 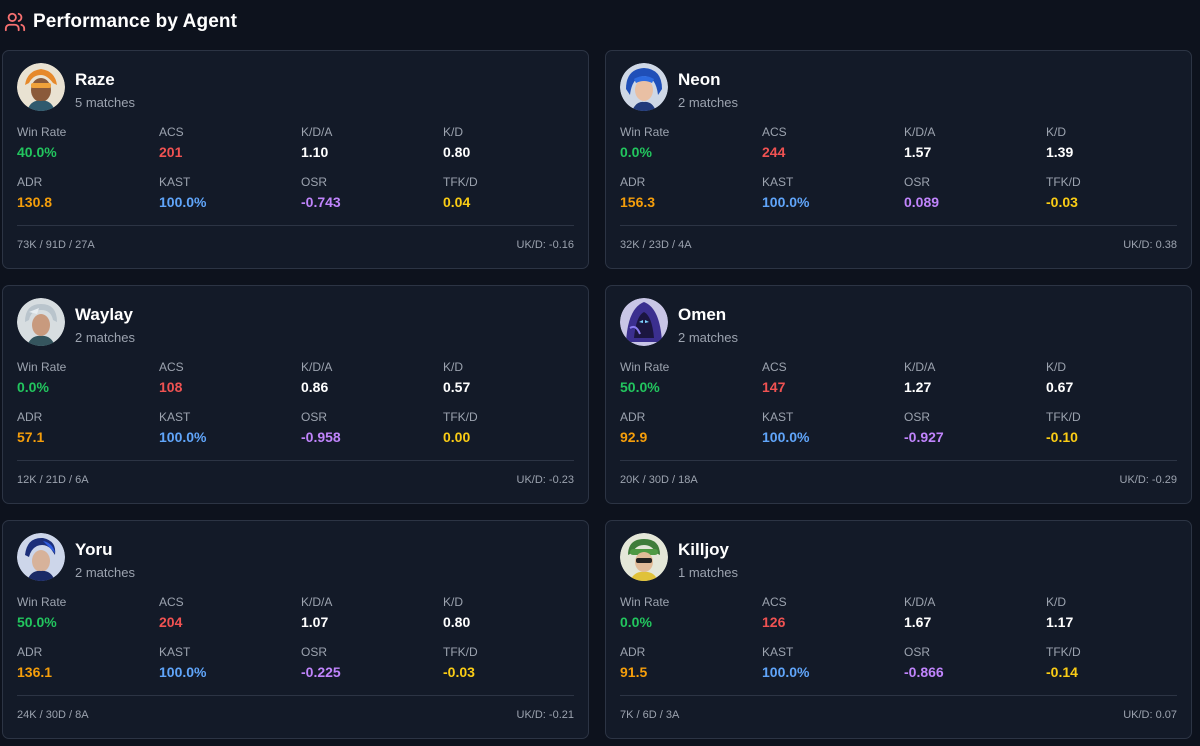 What do you see at coordinates (171, 387) in the screenshot?
I see `stat-value: 108` at bounding box center [171, 387].